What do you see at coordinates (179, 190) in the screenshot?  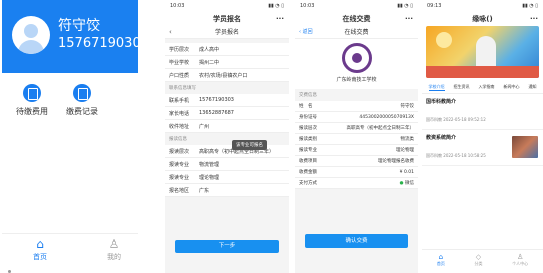 I see `row-key: 报名地区` at bounding box center [179, 190].